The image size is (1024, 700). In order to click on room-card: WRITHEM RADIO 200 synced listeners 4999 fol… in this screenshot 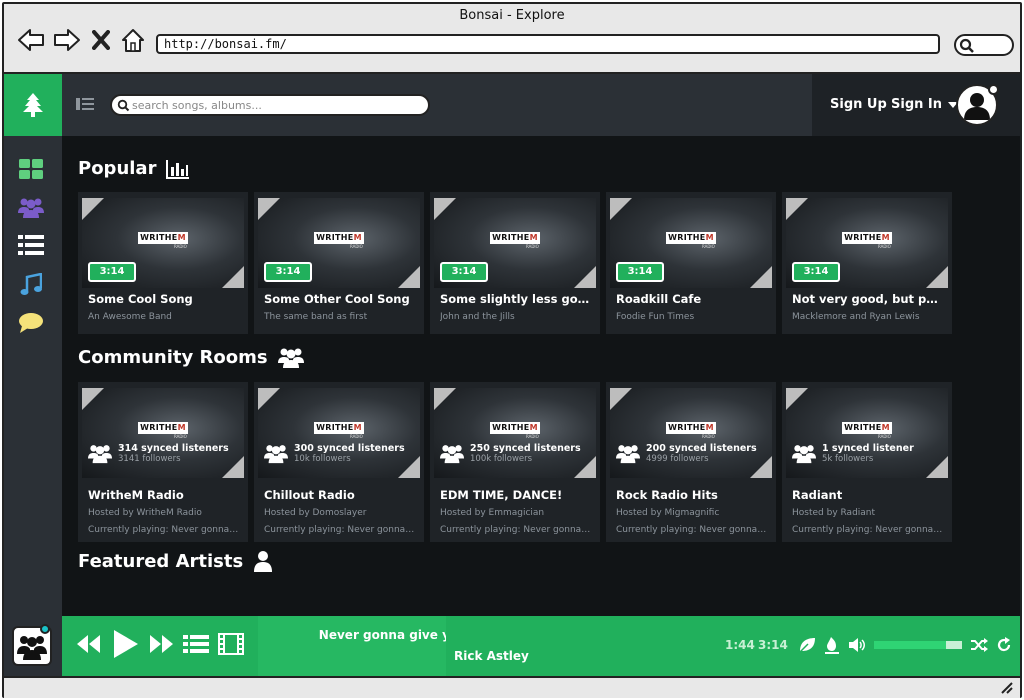, I will do `click(691, 462)`.